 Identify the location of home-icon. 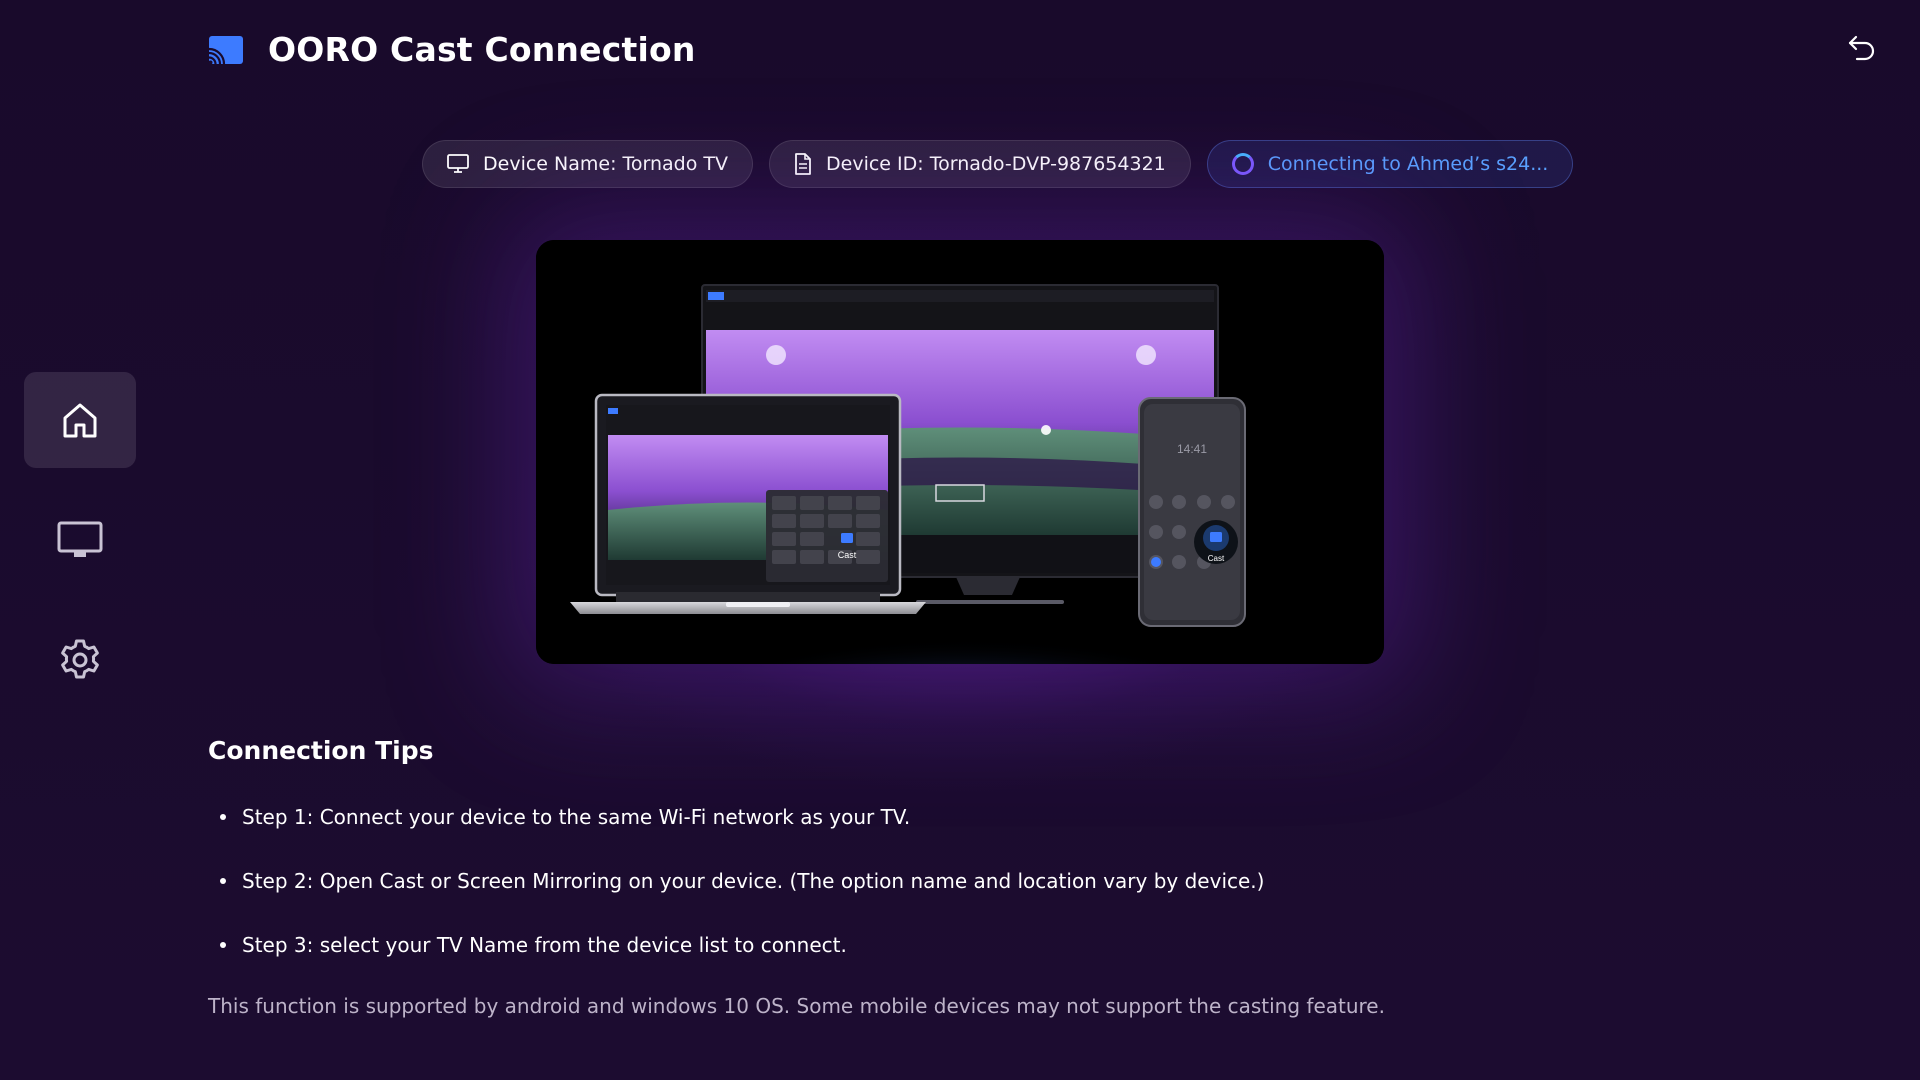
(80, 420).